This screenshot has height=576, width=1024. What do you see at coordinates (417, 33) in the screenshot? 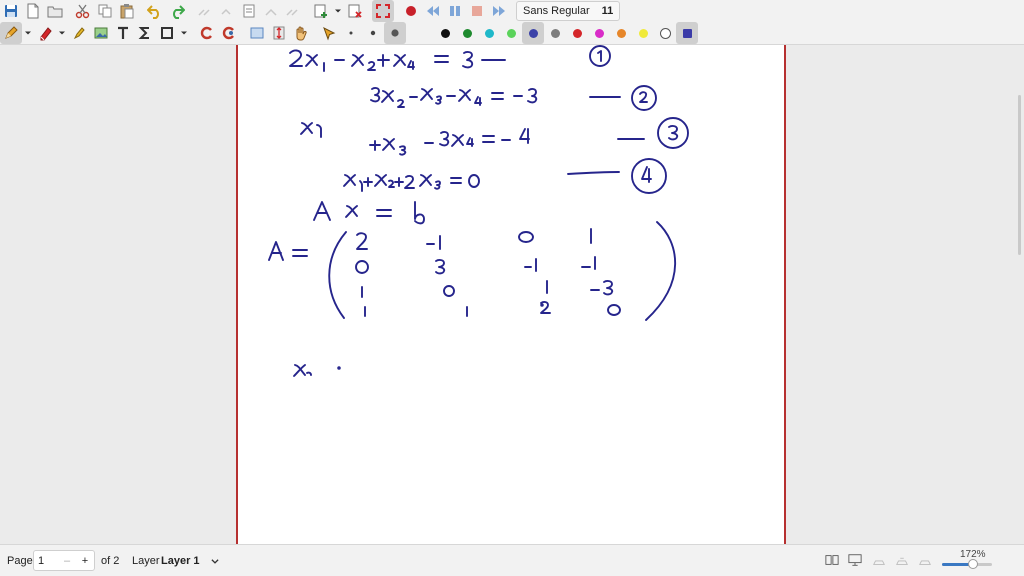
I see `pen-fill-icon` at bounding box center [417, 33].